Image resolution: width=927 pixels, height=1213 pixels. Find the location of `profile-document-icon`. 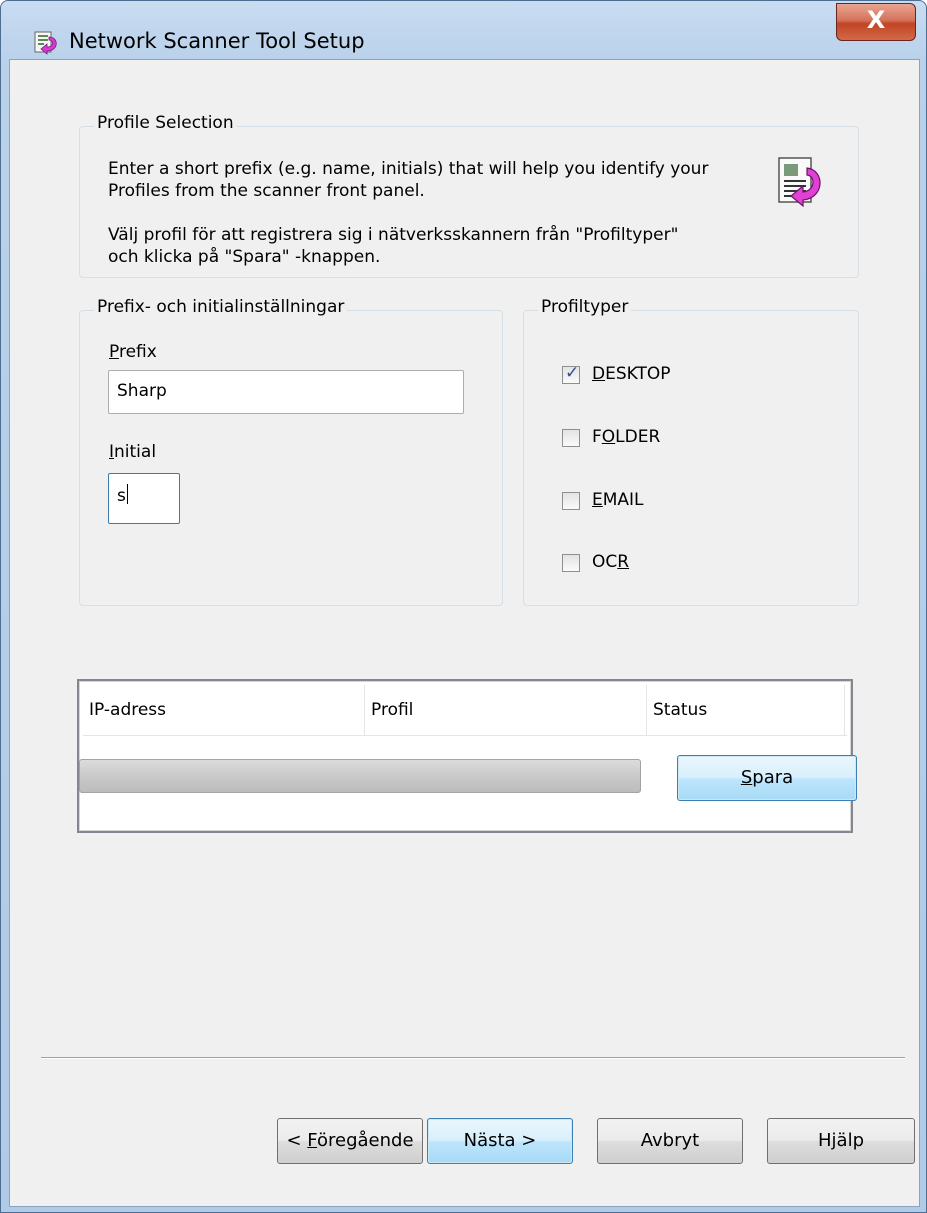

profile-document-icon is located at coordinates (799, 182).